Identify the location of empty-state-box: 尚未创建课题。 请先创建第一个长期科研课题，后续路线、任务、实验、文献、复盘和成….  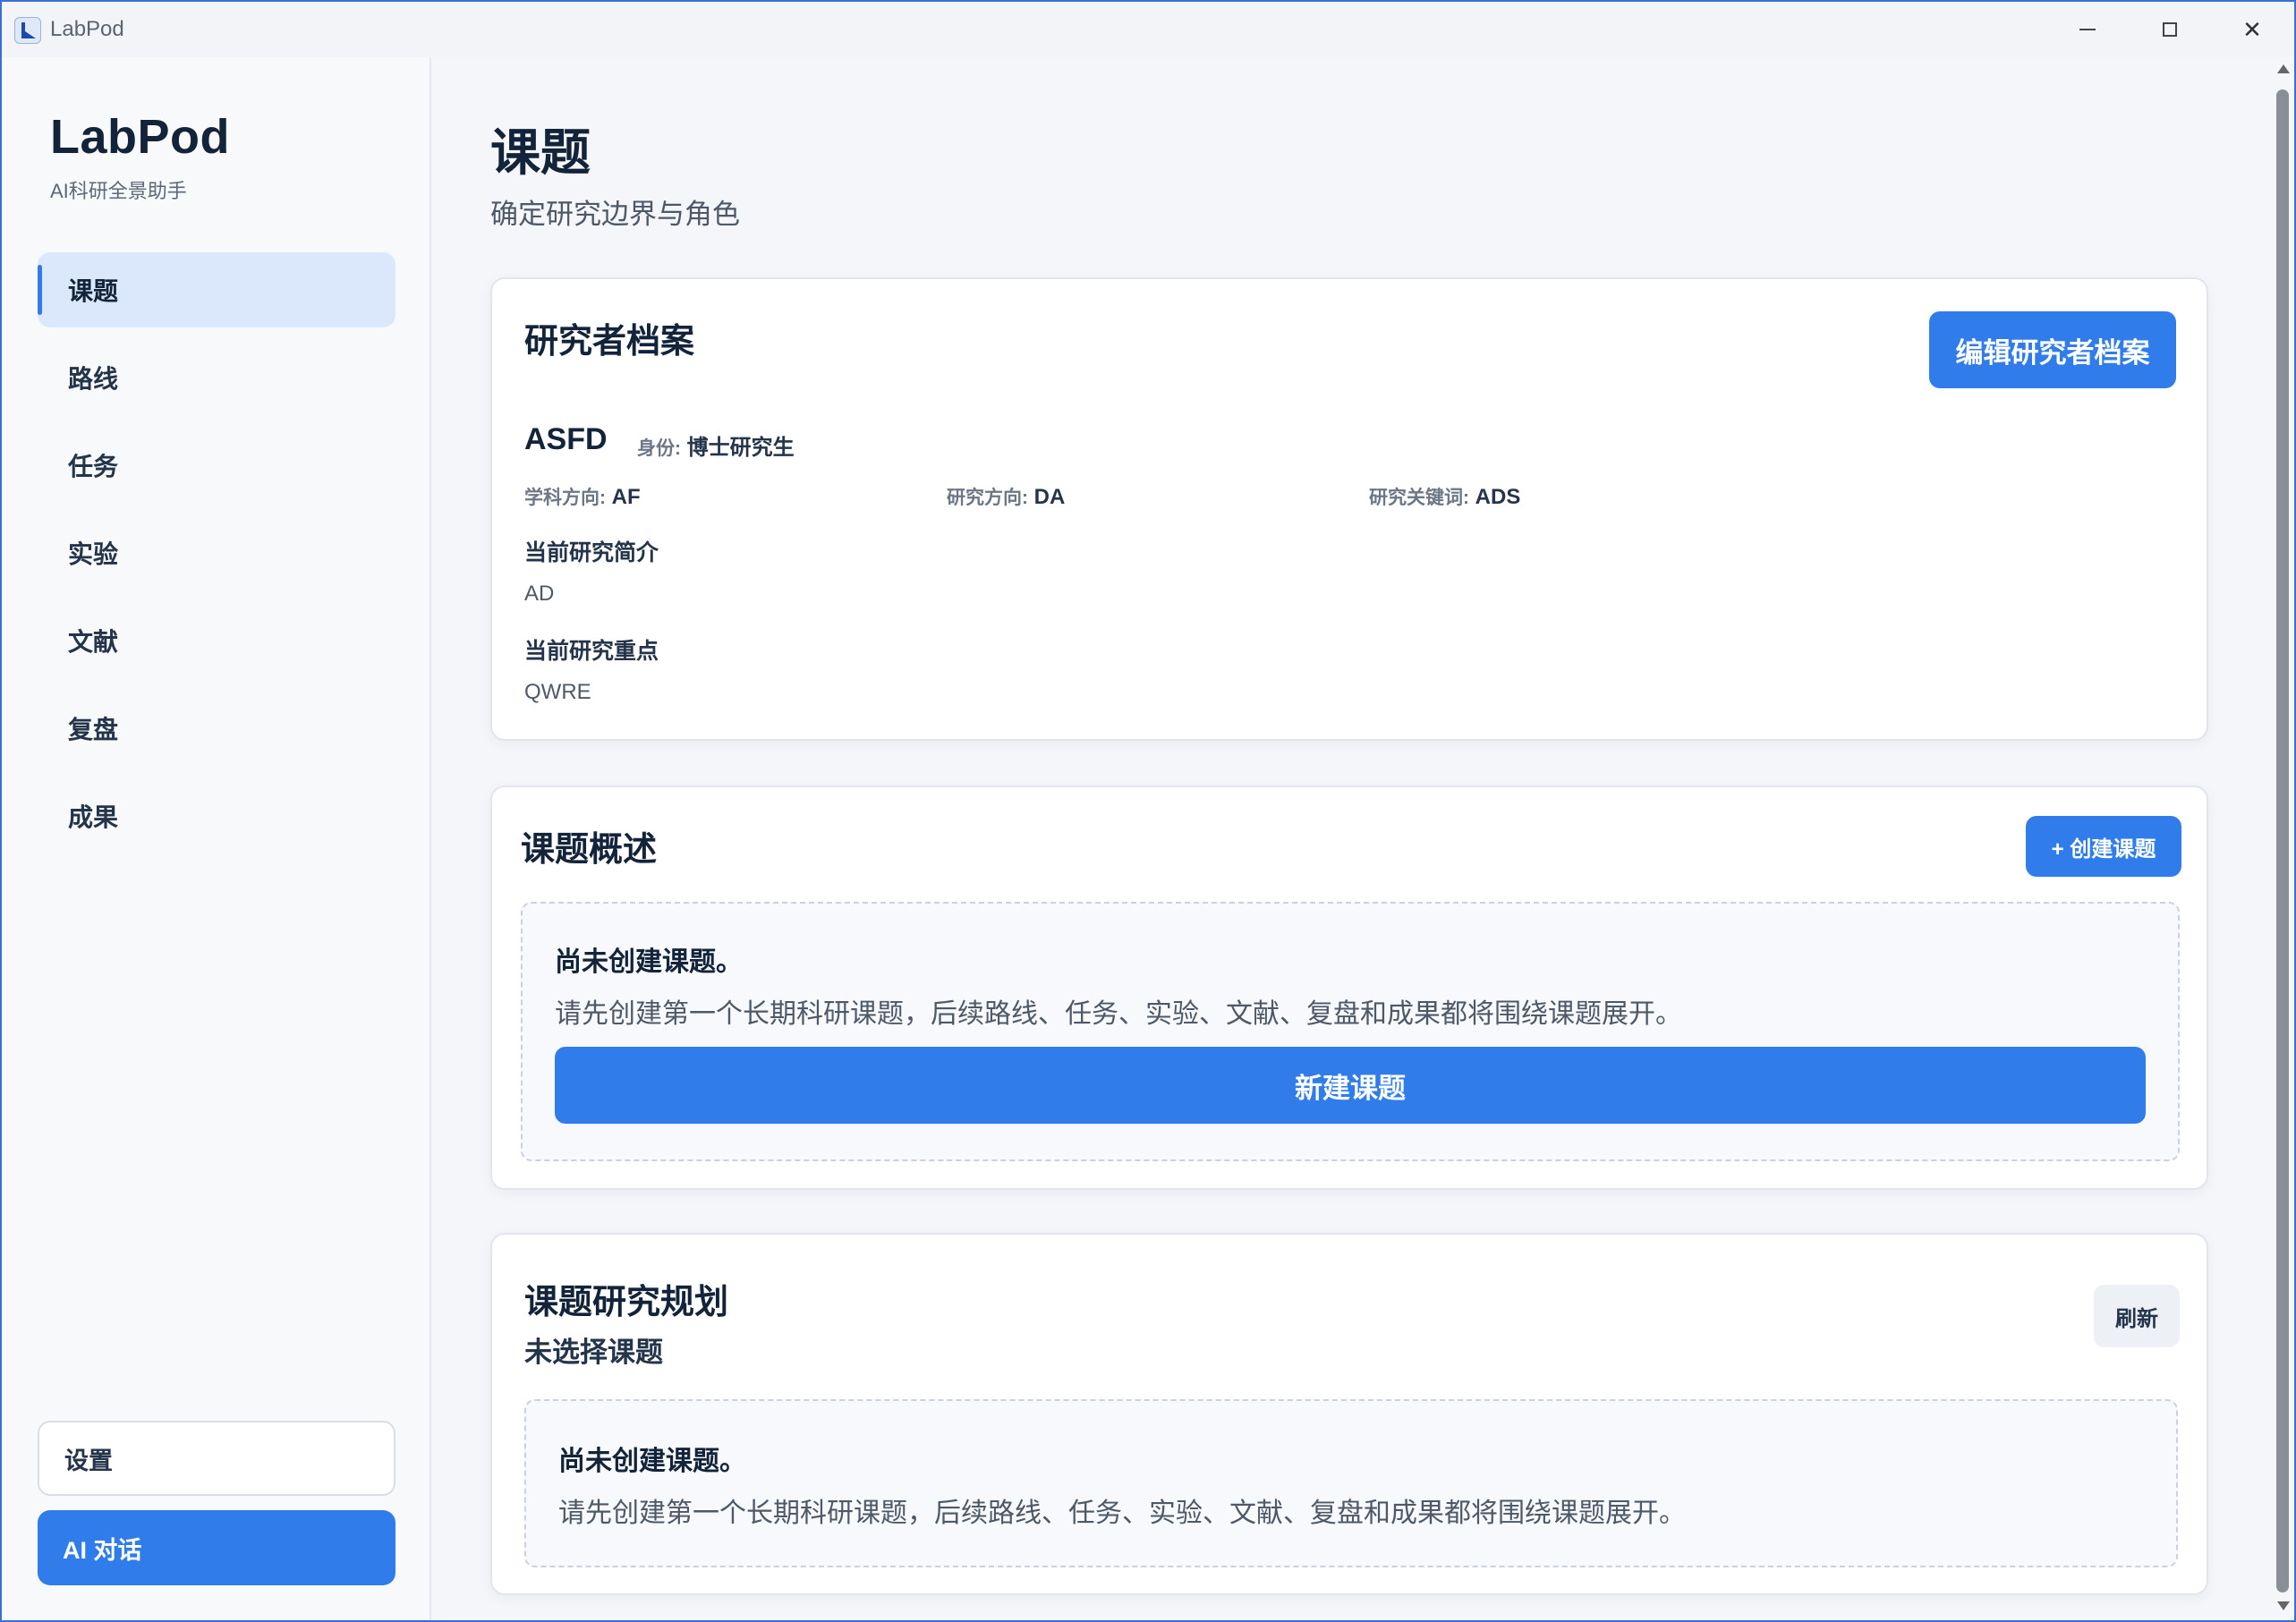
(1350, 1032).